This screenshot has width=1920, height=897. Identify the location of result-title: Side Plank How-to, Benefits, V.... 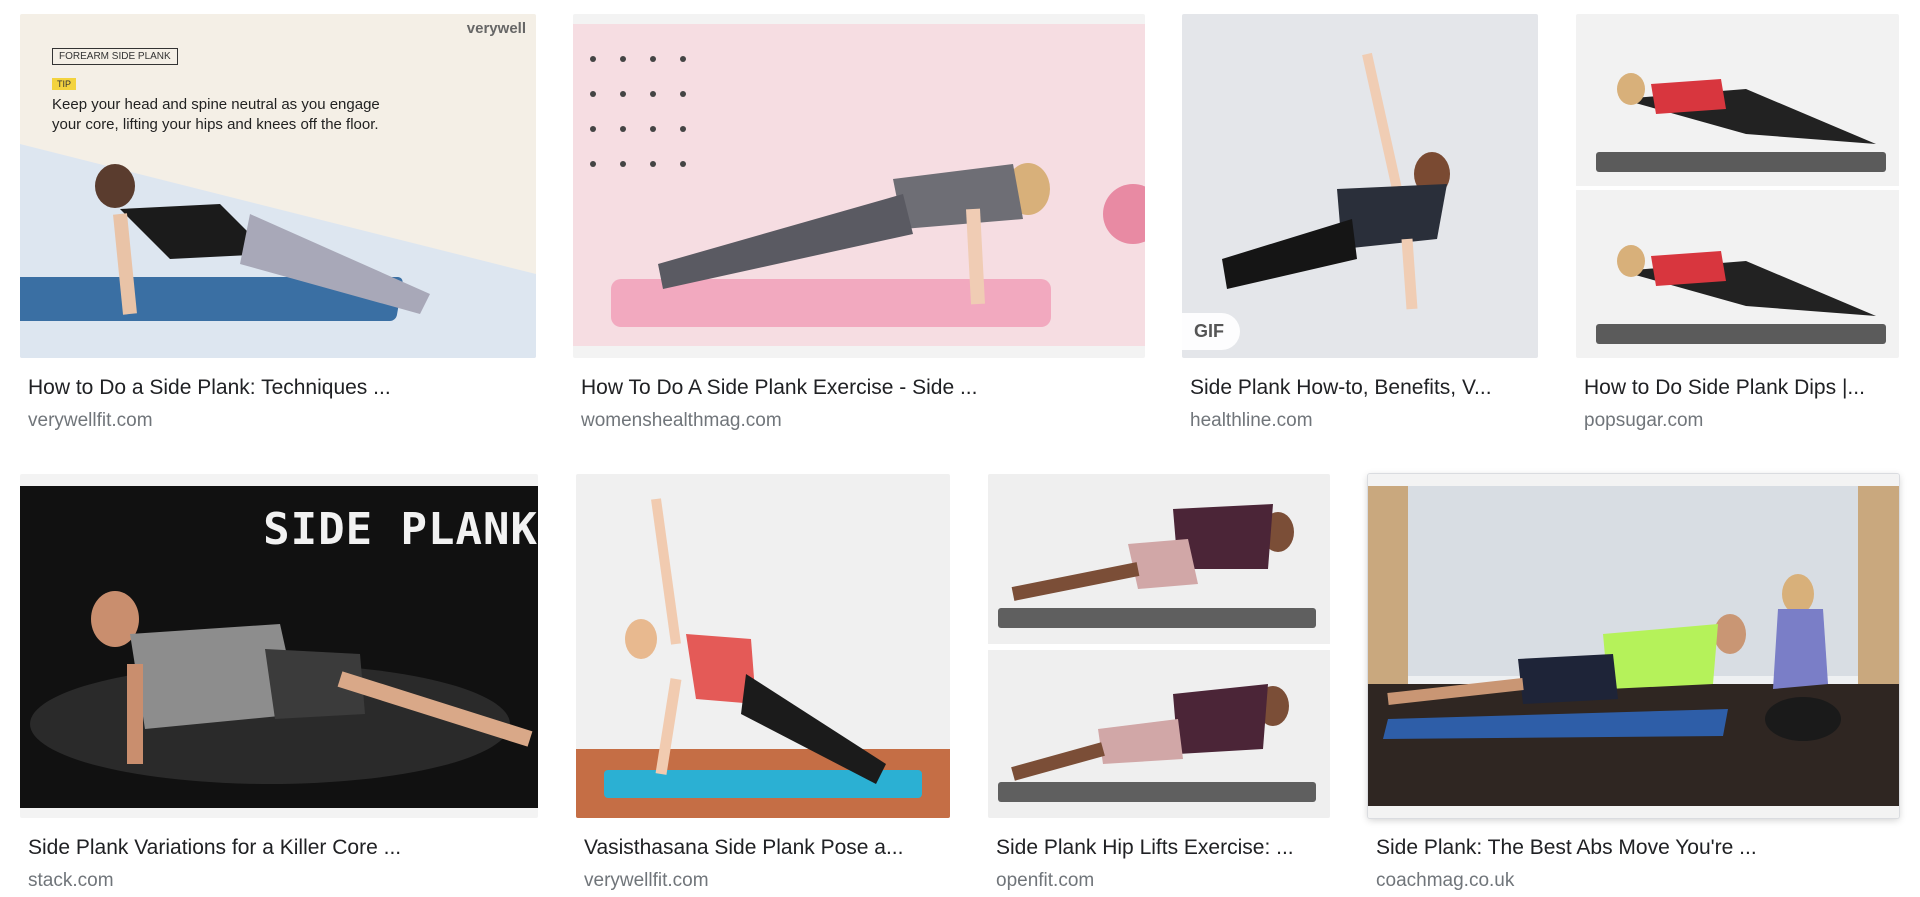
(1360, 388).